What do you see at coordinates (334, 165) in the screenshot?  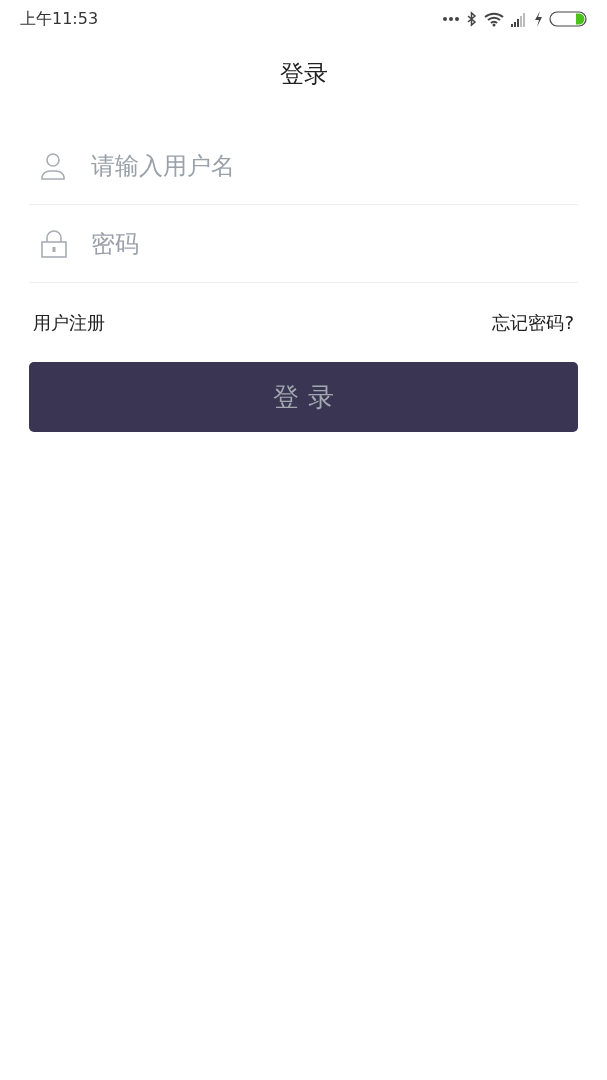 I see `input-field: 请输入用户名` at bounding box center [334, 165].